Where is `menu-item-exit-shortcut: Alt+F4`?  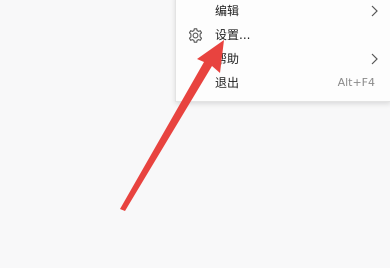 menu-item-exit-shortcut: Alt+F4 is located at coordinates (356, 82).